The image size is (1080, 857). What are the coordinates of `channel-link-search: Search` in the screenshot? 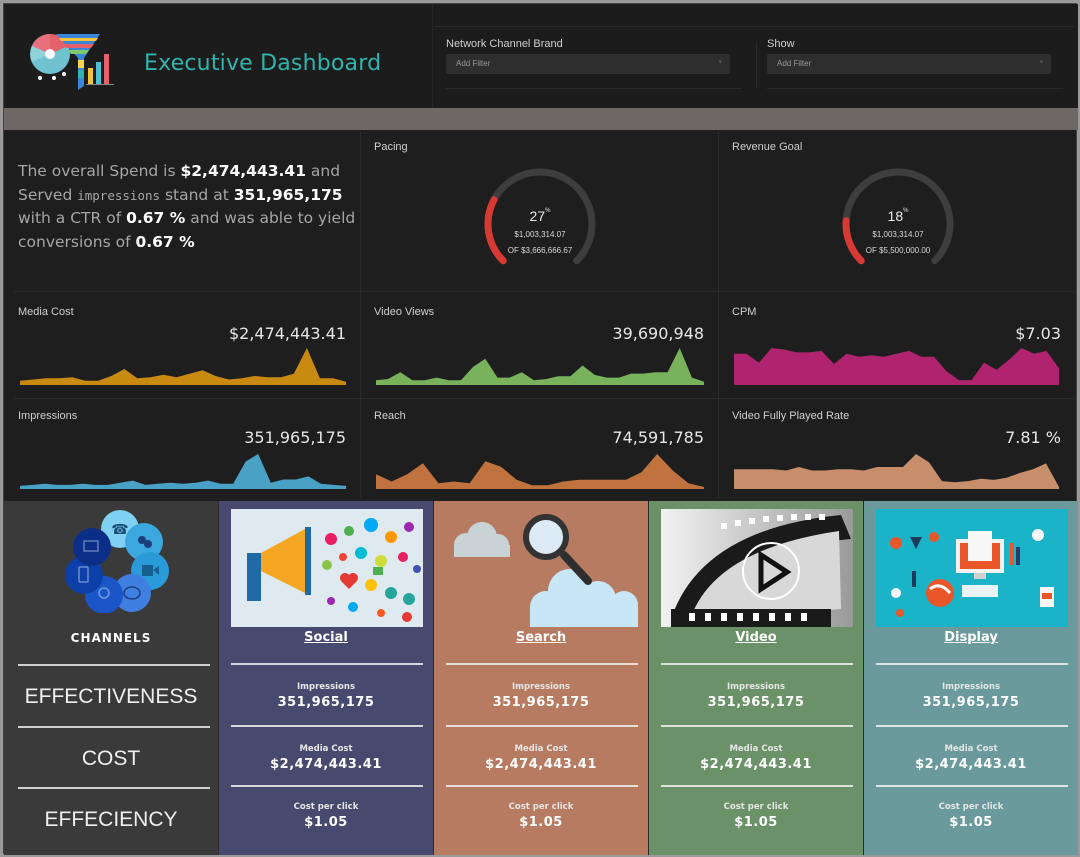 It's located at (541, 637).